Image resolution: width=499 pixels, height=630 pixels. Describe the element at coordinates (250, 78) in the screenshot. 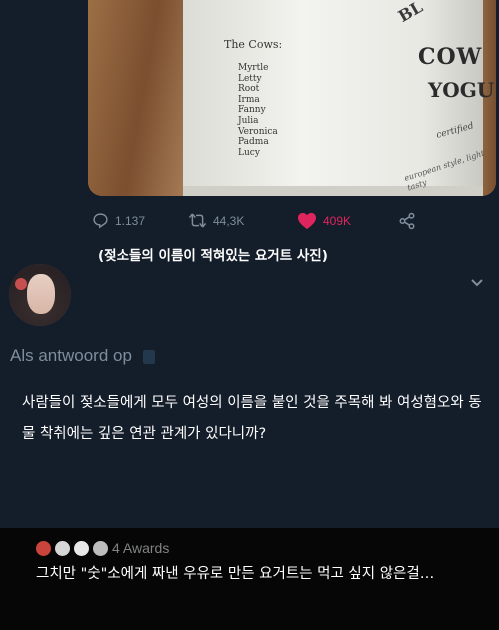

I see `cow-name: Letty` at that location.